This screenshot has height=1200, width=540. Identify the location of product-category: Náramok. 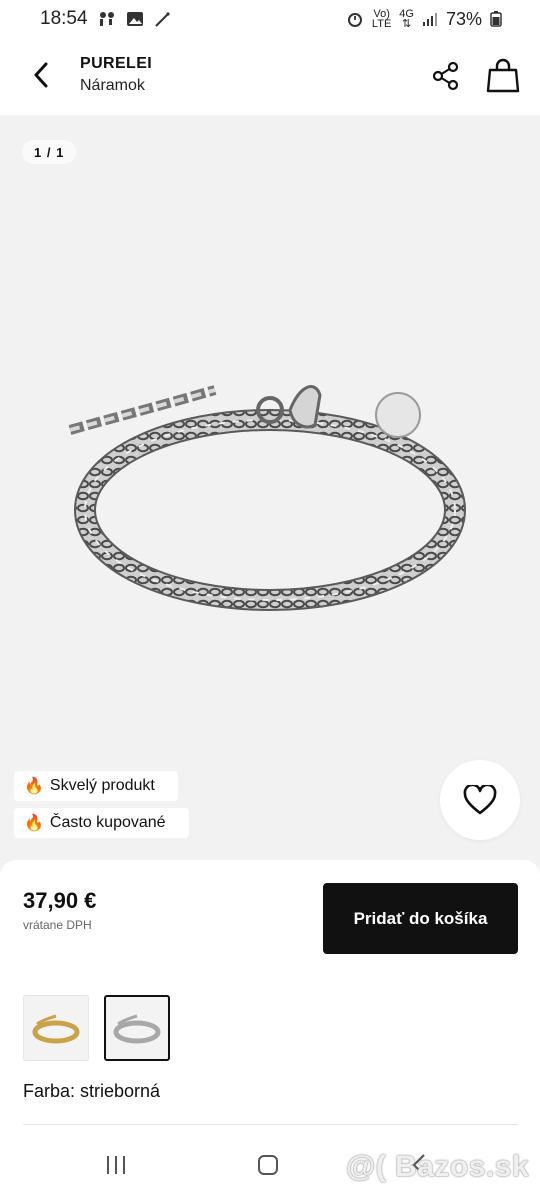
(112, 85).